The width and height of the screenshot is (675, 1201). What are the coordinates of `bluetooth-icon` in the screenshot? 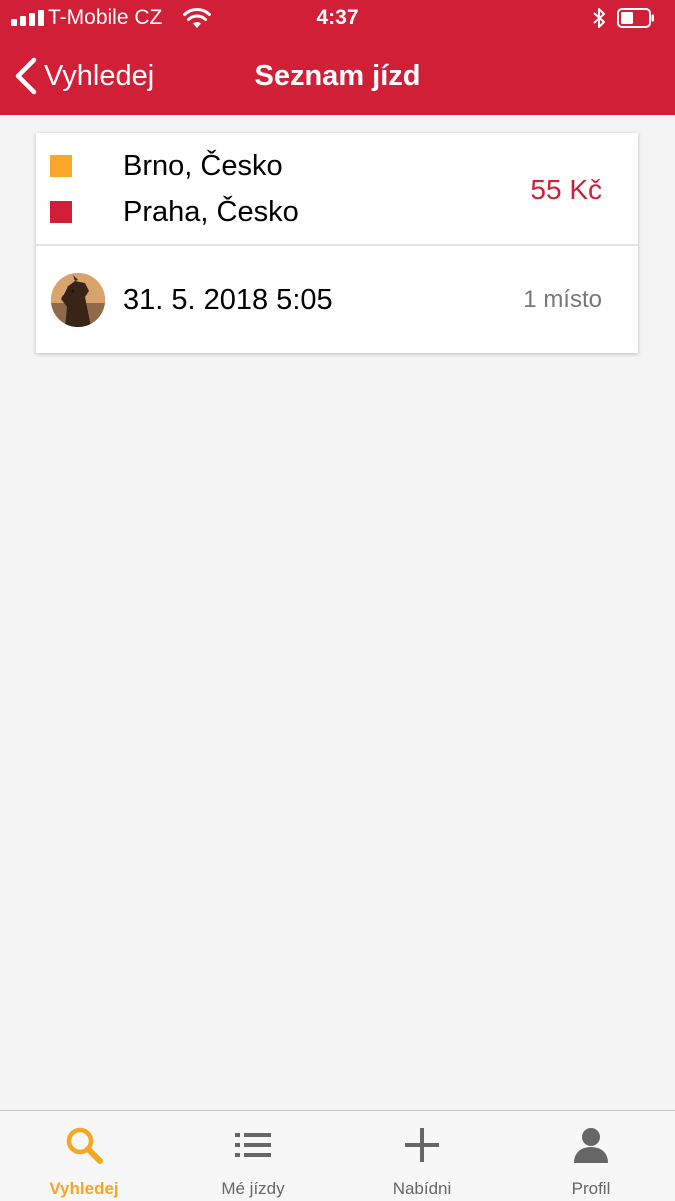 It's located at (599, 18).